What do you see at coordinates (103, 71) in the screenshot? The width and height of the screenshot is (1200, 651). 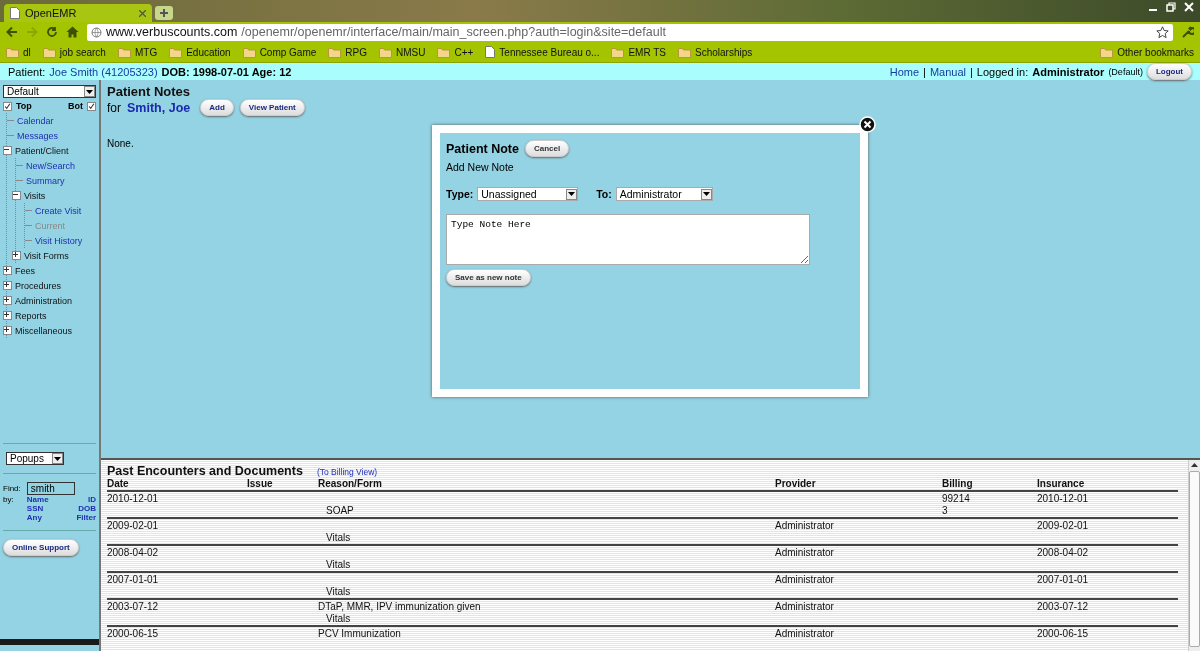 I see `patient-name-link: Joe Smith (41205323)` at bounding box center [103, 71].